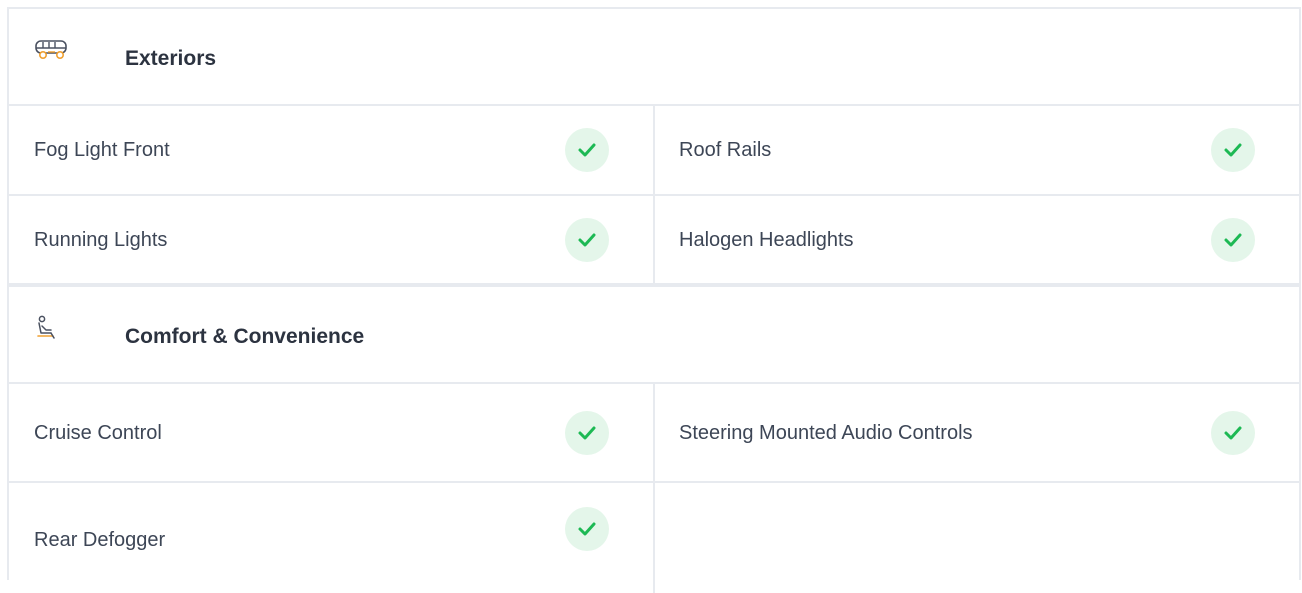  Describe the element at coordinates (332, 239) in the screenshot. I see `feature-cell: Running Lights` at that location.